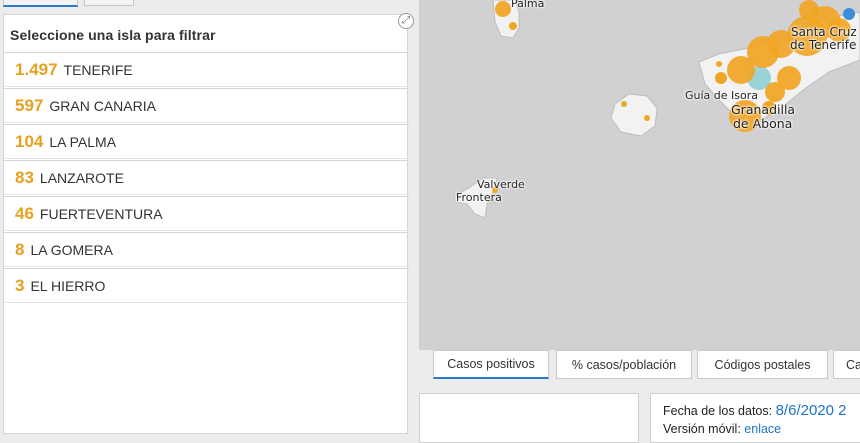  What do you see at coordinates (634, 115) in the screenshot?
I see `island-la-gomera-shape` at bounding box center [634, 115].